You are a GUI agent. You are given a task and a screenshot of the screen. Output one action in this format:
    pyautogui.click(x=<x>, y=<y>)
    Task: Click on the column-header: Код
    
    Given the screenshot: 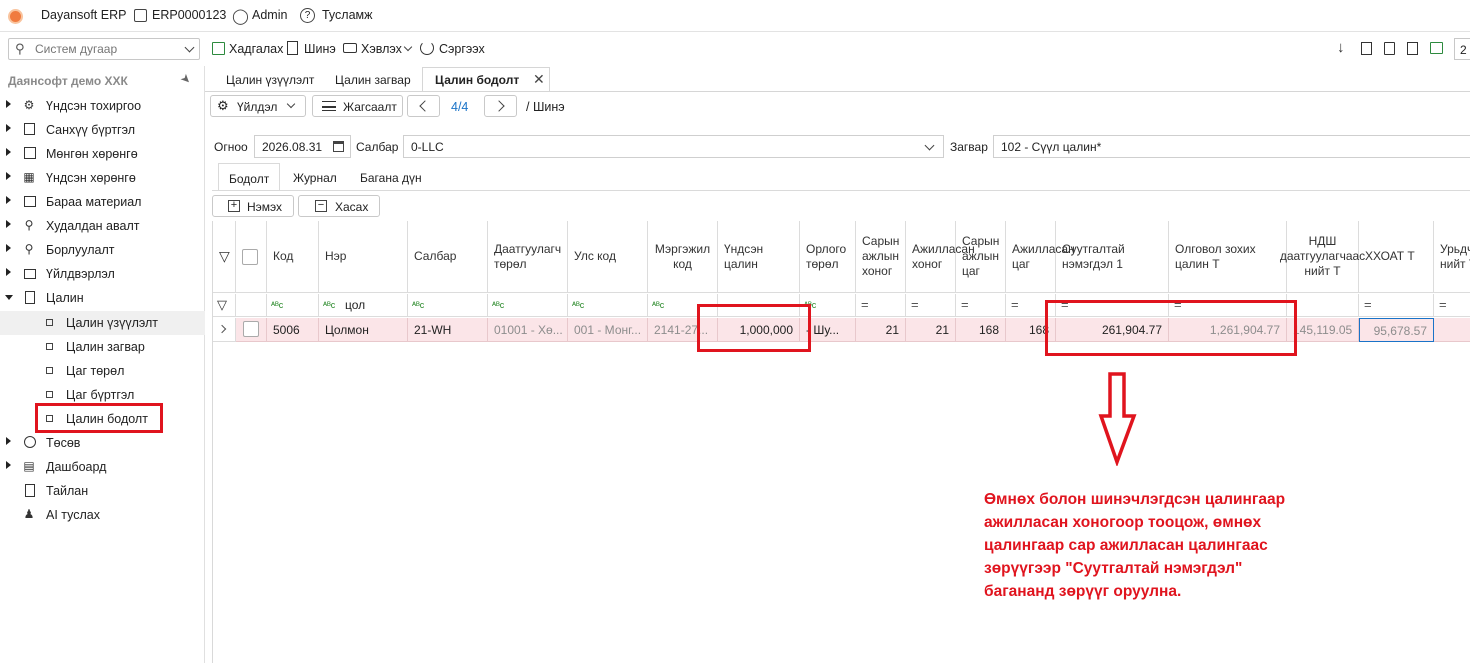 What is the action you would take?
    pyautogui.click(x=293, y=257)
    